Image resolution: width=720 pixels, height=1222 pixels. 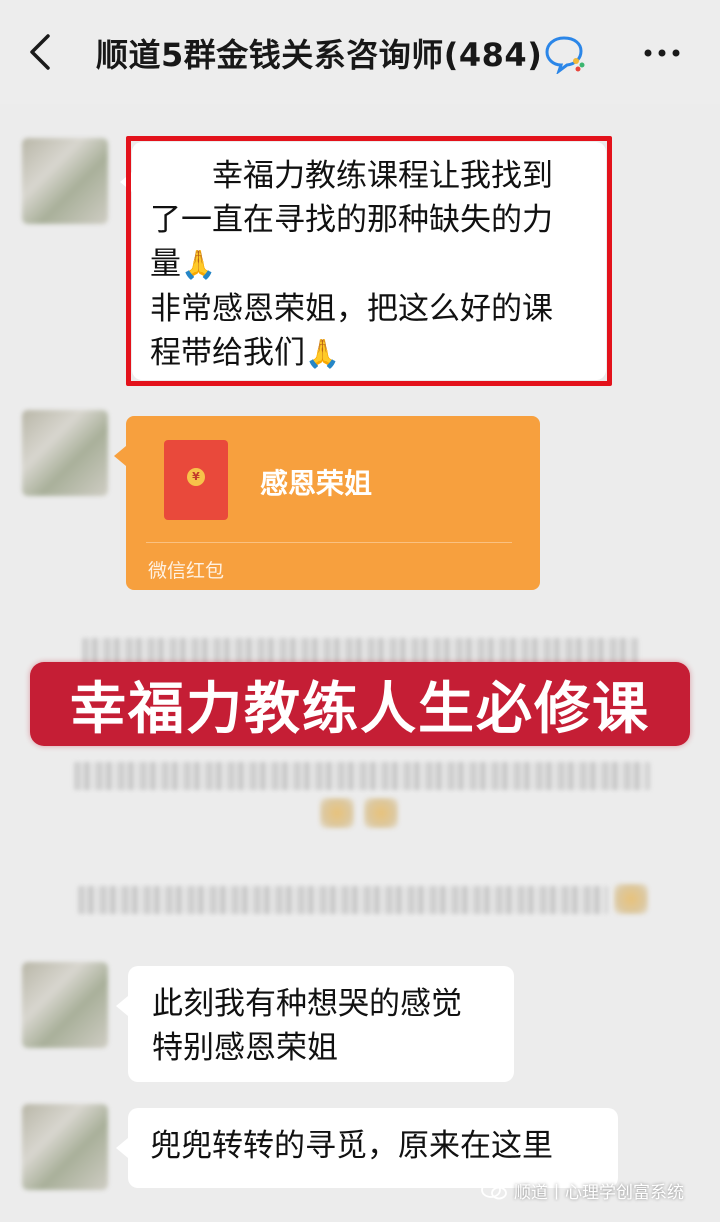 I want to click on wechat-icon, so click(x=494, y=1190).